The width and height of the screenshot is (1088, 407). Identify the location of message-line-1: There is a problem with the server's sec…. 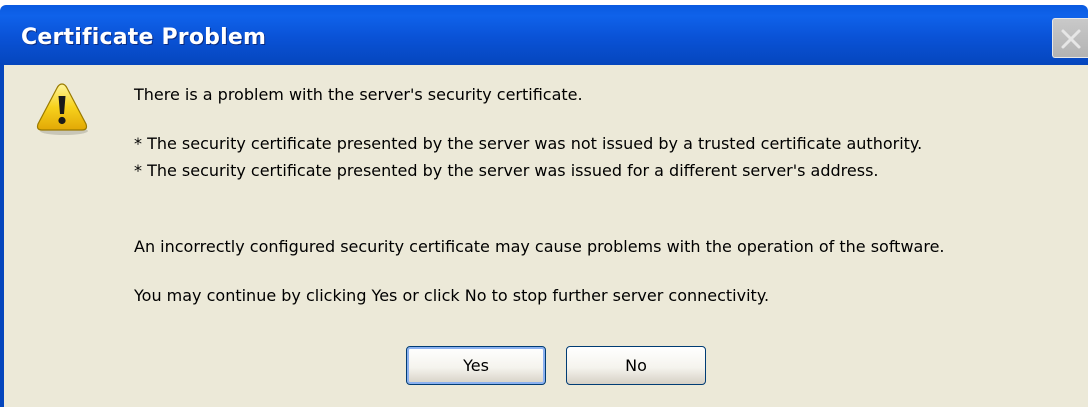
(358, 94).